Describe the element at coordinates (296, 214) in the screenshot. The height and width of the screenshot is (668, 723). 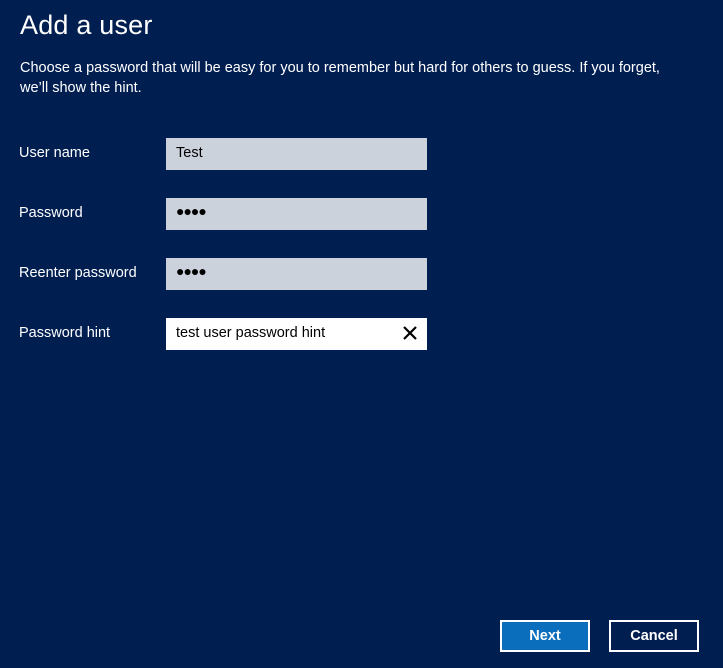
I see `password-input: ●●●●` at that location.